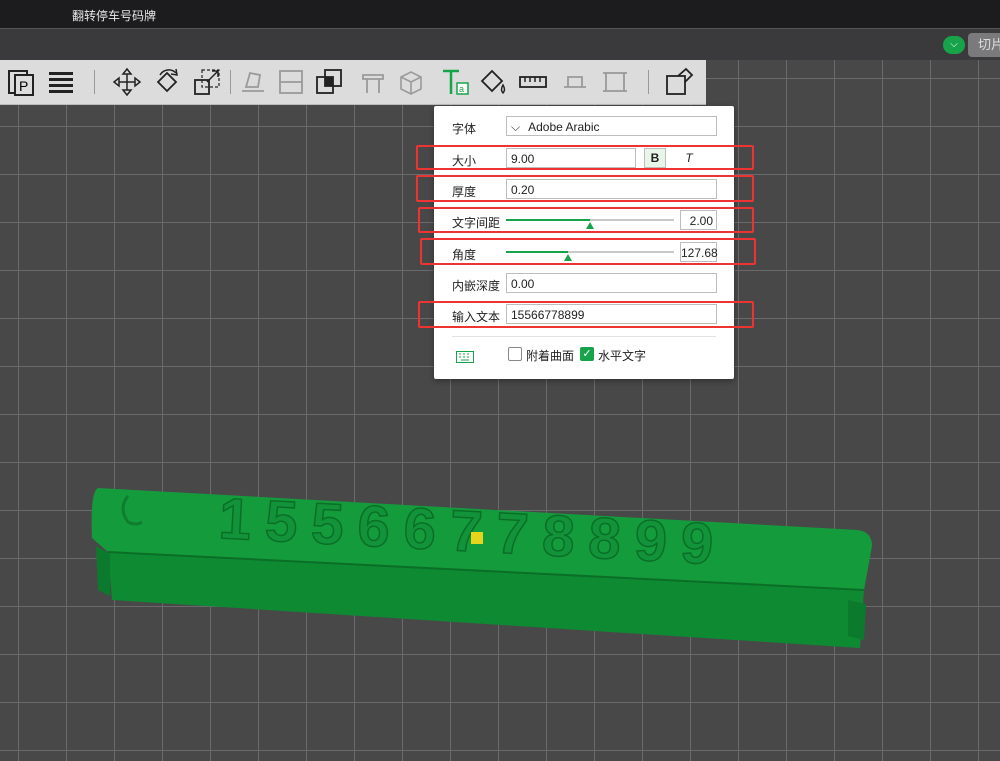 The width and height of the screenshot is (1000, 761). I want to click on copy-page-icon: P, so click(21, 82).